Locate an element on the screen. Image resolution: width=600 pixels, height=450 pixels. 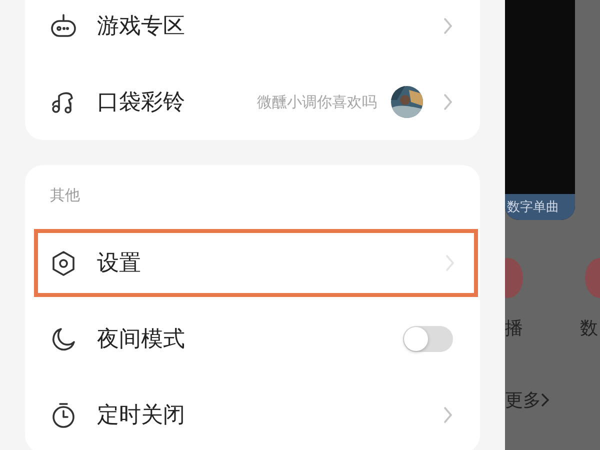
tile-caption: 数字单曲 is located at coordinates (540, 207).